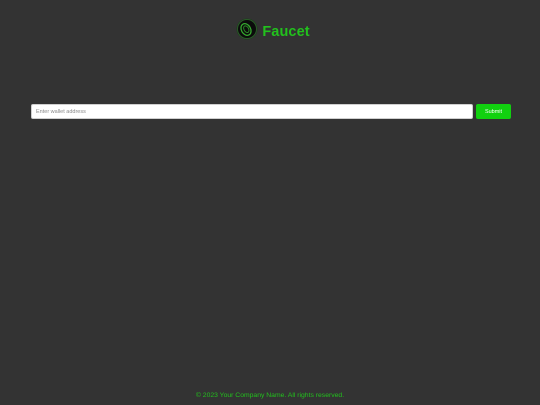 The height and width of the screenshot is (405, 540). Describe the element at coordinates (493, 111) in the screenshot. I see `submit-button: Submit` at that location.